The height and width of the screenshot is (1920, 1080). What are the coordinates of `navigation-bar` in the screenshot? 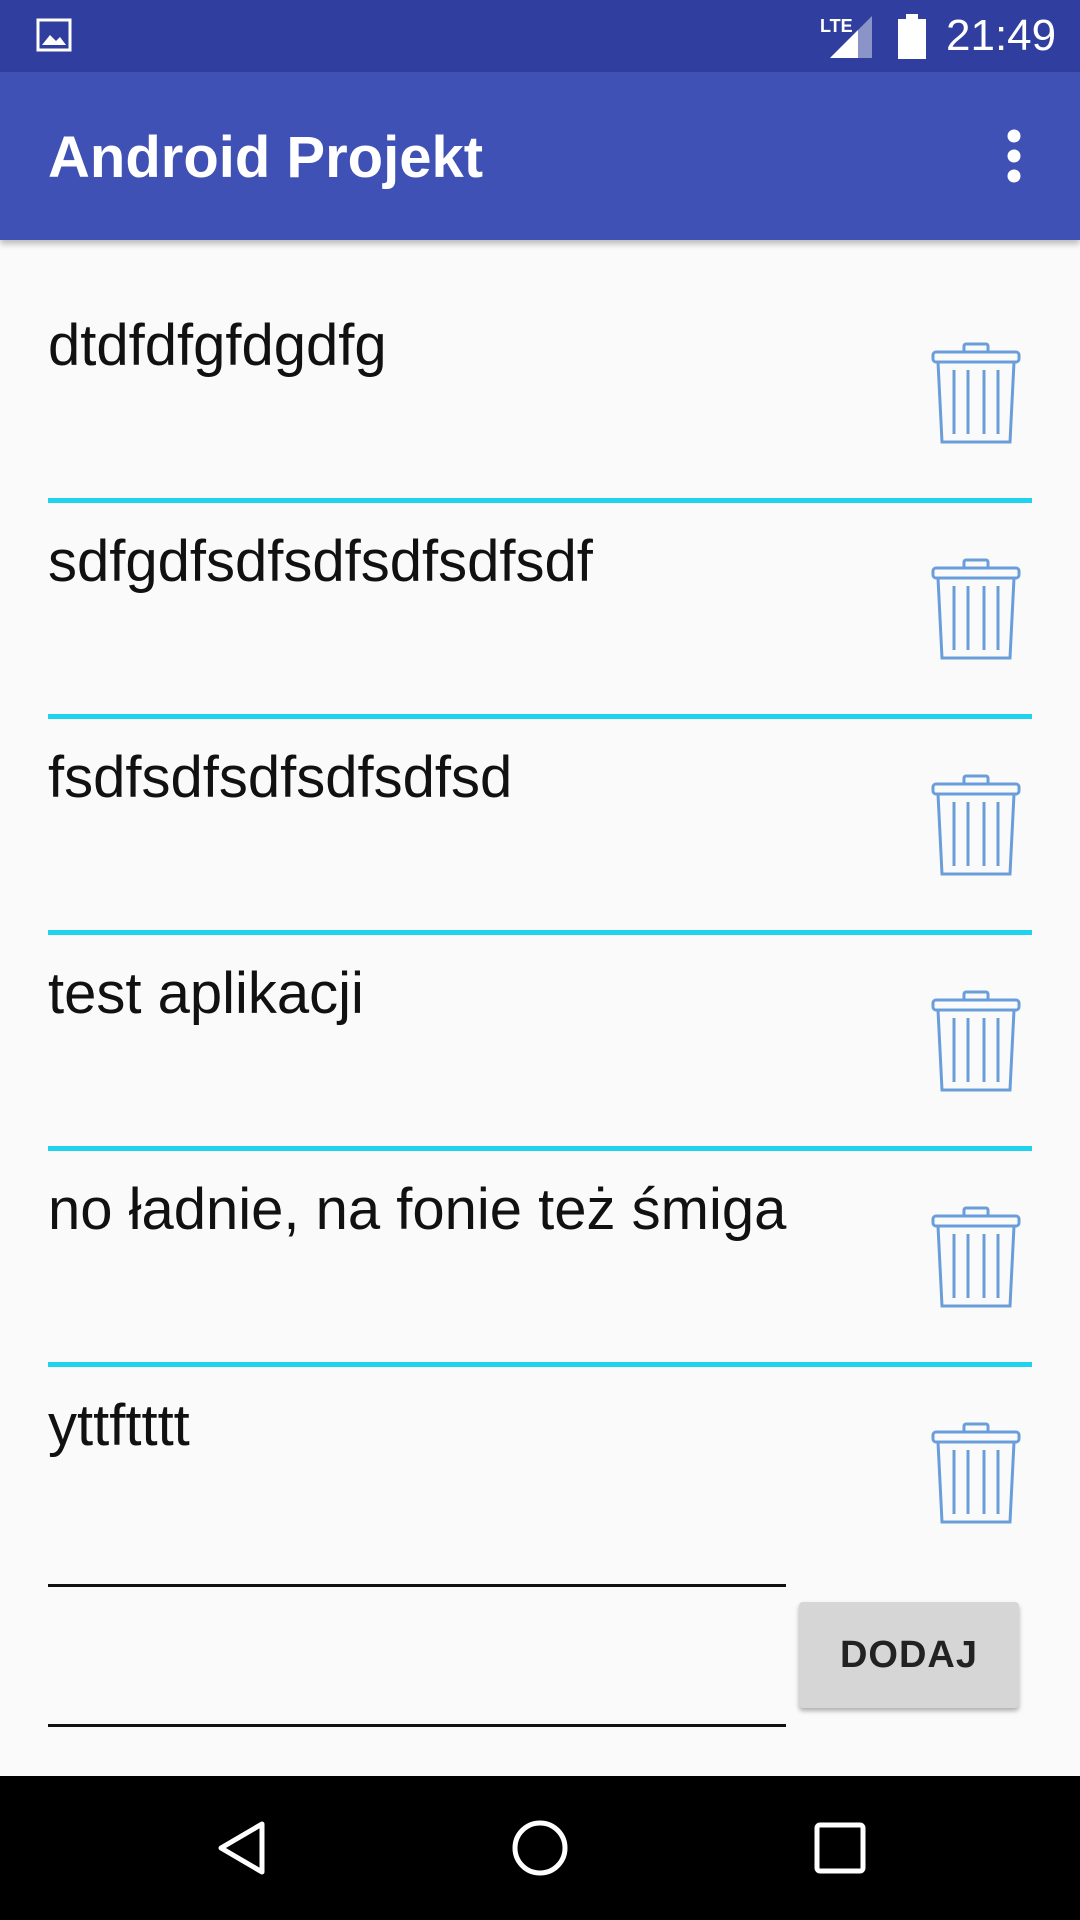 It's located at (540, 1848).